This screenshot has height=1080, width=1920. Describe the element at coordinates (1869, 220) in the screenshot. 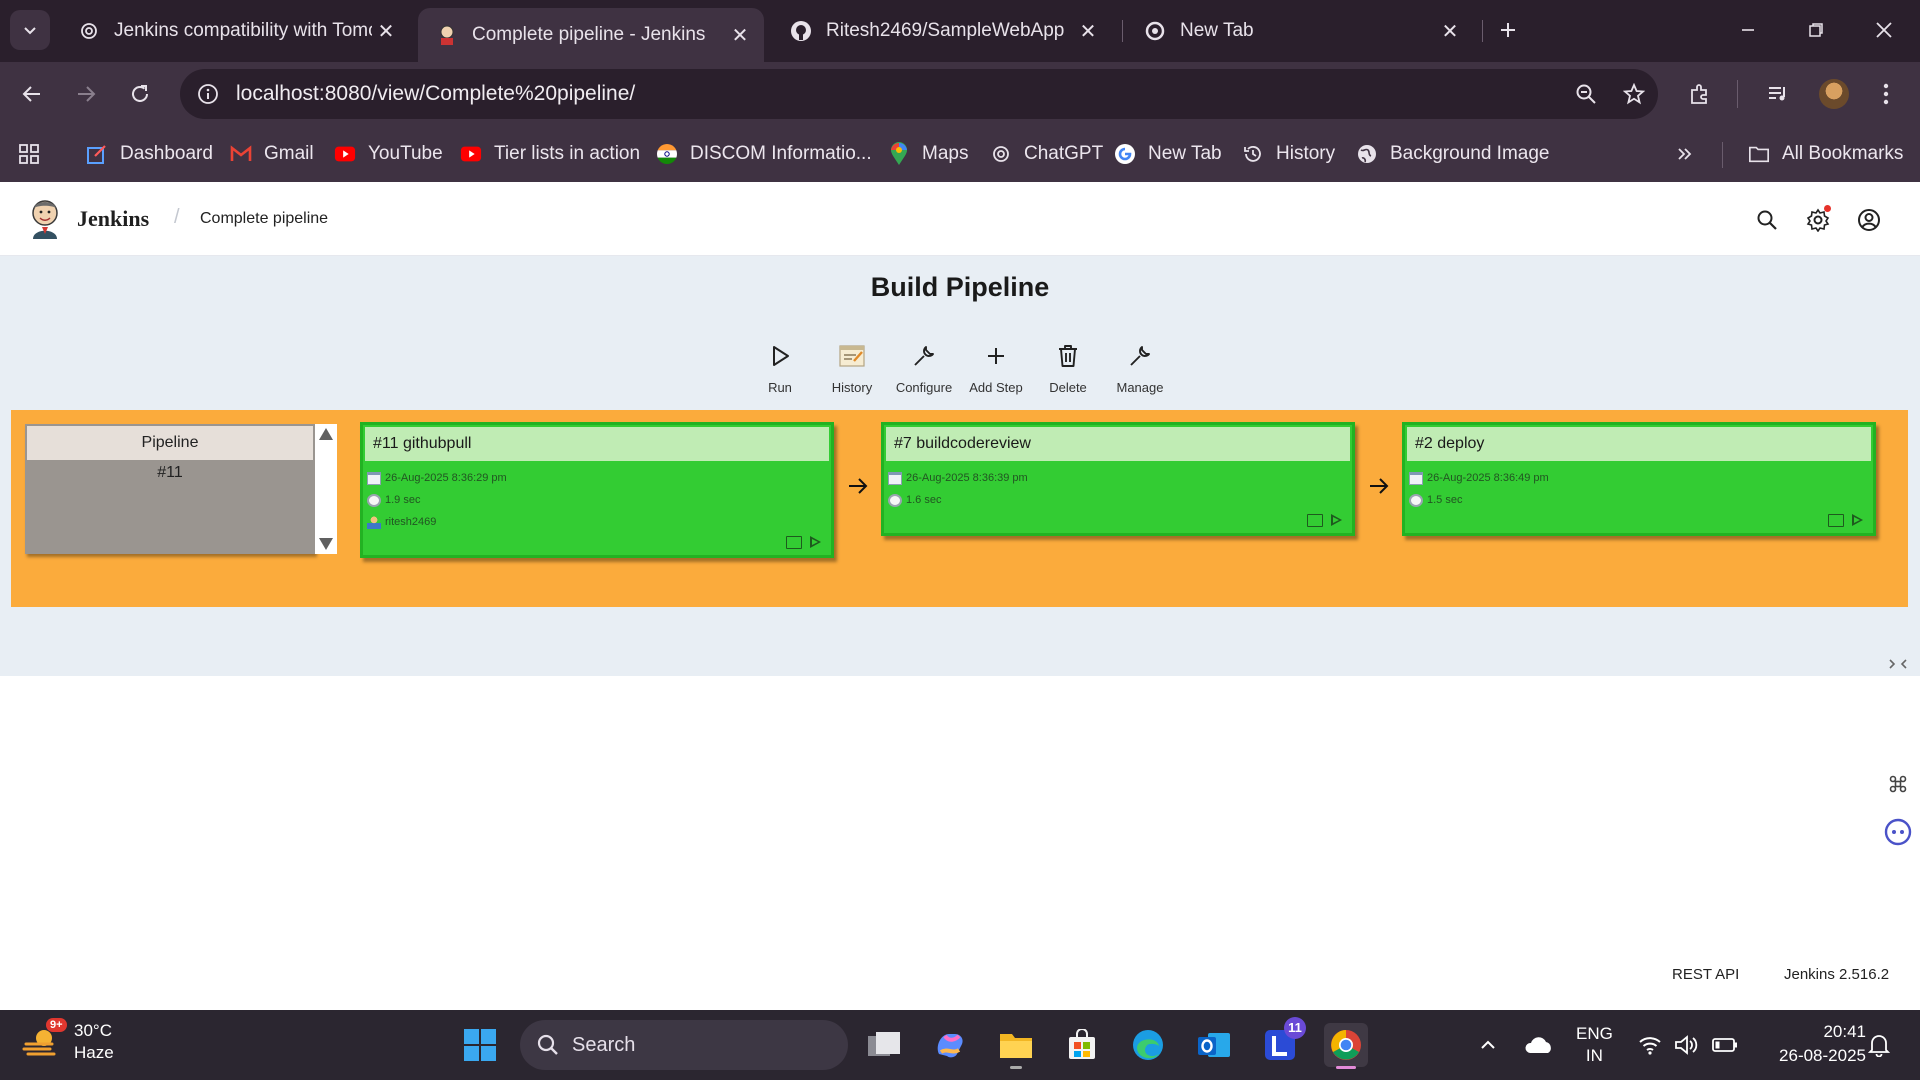

I see `user-account-button` at that location.